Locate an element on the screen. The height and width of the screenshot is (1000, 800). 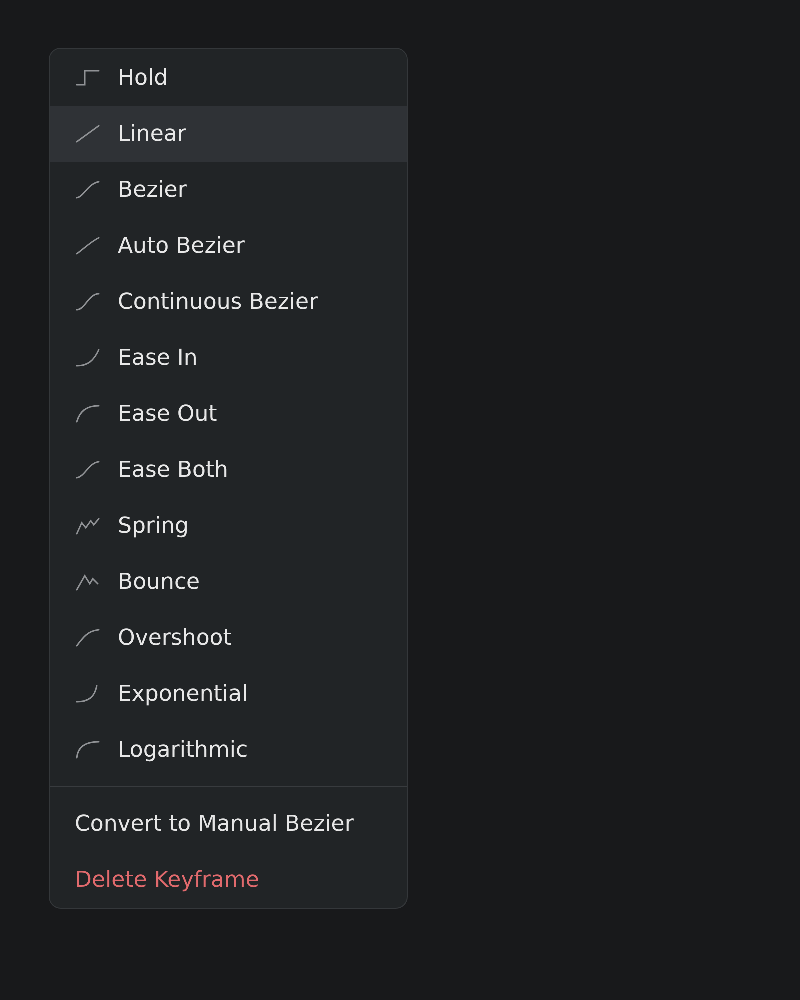
menu-item: Delete Keyframe is located at coordinates (228, 880).